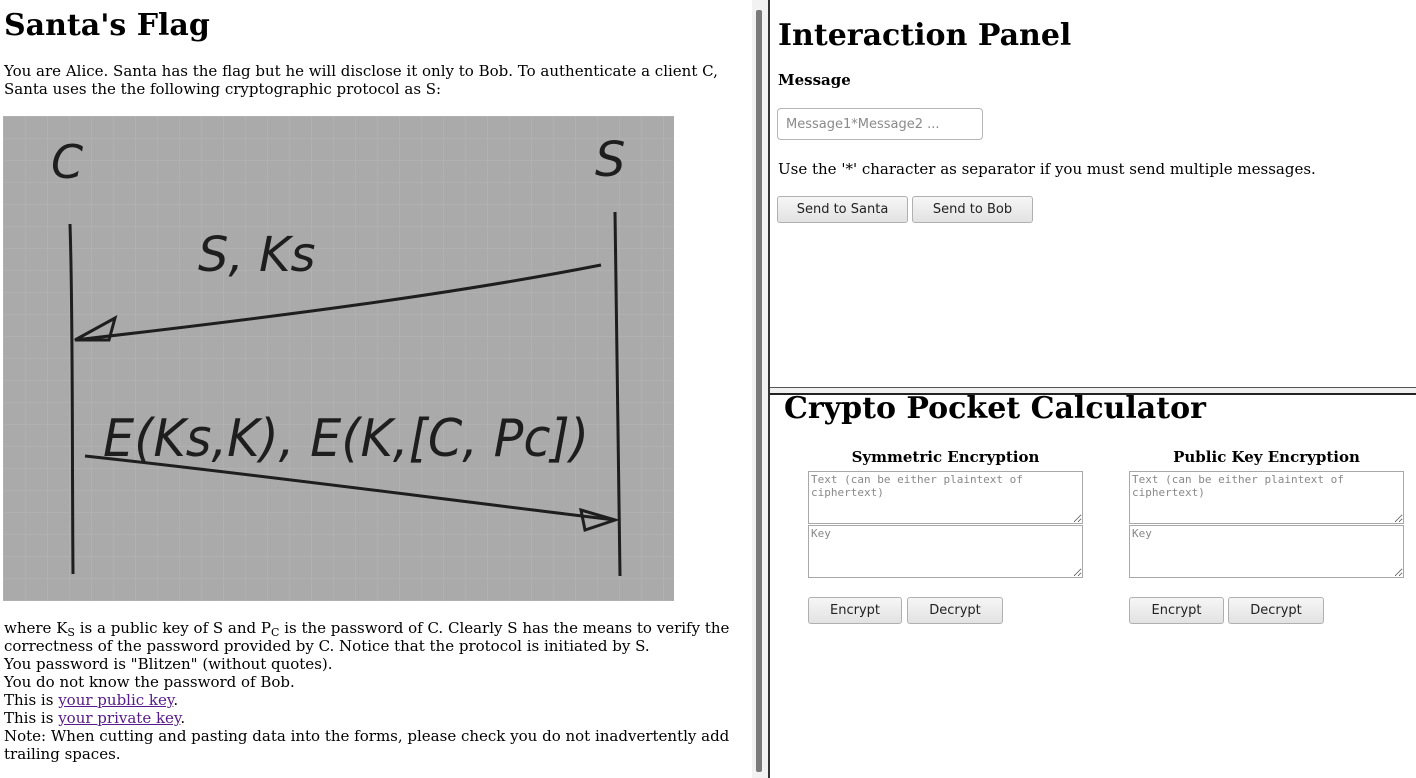 The height and width of the screenshot is (778, 1416). What do you see at coordinates (880, 124) in the screenshot?
I see `message-input` at bounding box center [880, 124].